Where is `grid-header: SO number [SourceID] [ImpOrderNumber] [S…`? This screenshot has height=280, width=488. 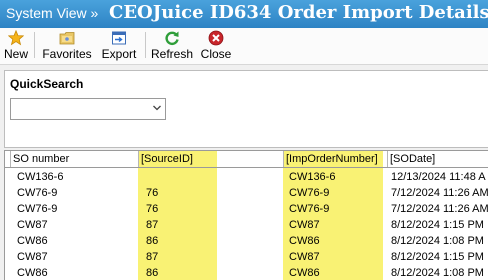 grid-header: SO number [SourceID] [ImpOrderNumber] [S… is located at coordinates (246, 159).